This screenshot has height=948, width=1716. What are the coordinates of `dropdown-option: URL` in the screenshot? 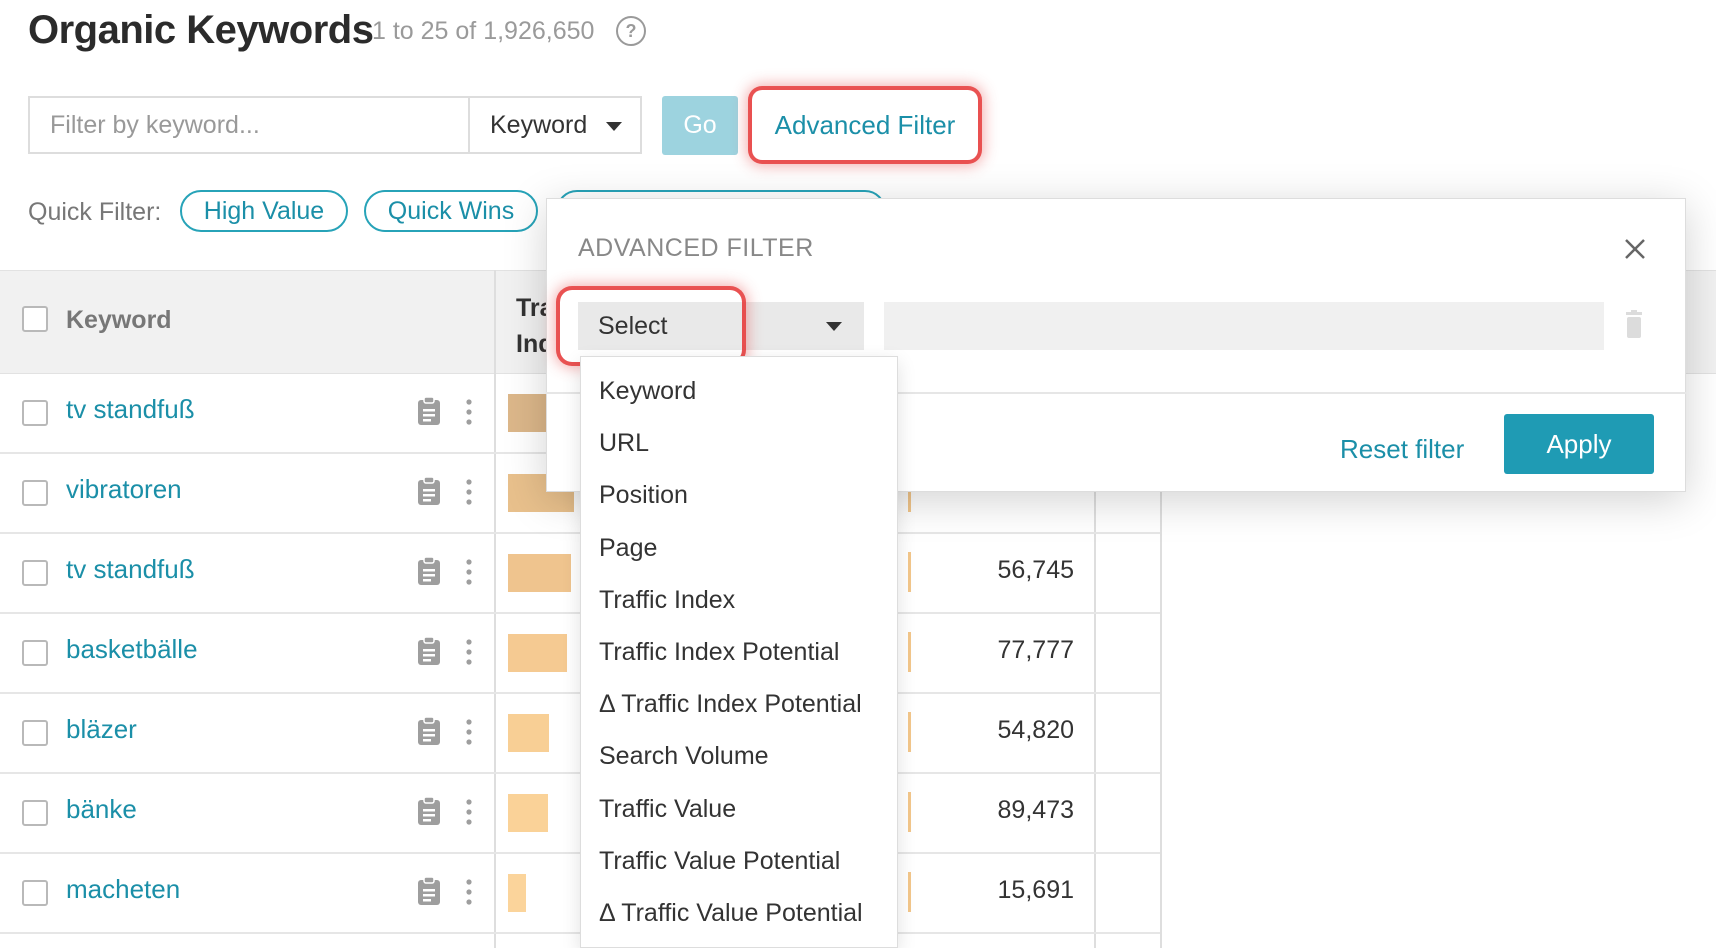 It's located at (624, 443).